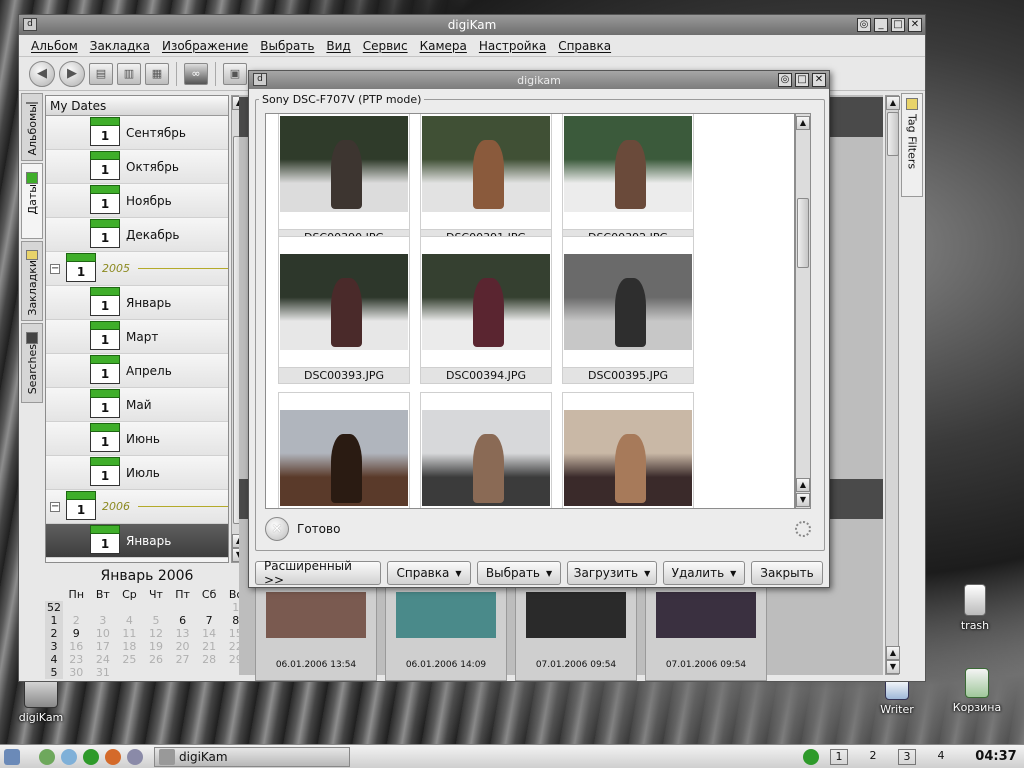  Describe the element at coordinates (72, 73) in the screenshot. I see `forward-icon: ▶` at that location.